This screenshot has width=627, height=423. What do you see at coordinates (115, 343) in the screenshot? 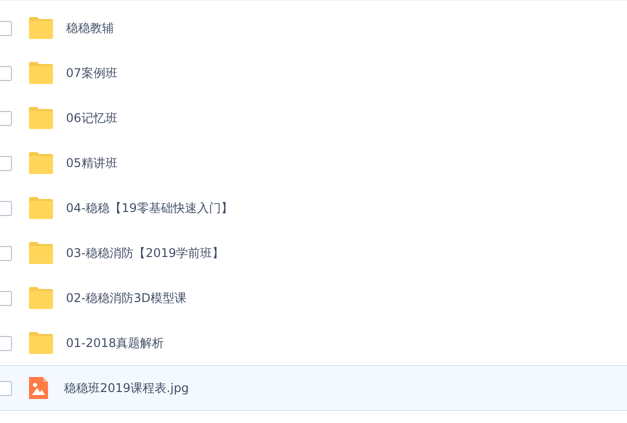
I see `file-name: 01-2018真题解析` at bounding box center [115, 343].